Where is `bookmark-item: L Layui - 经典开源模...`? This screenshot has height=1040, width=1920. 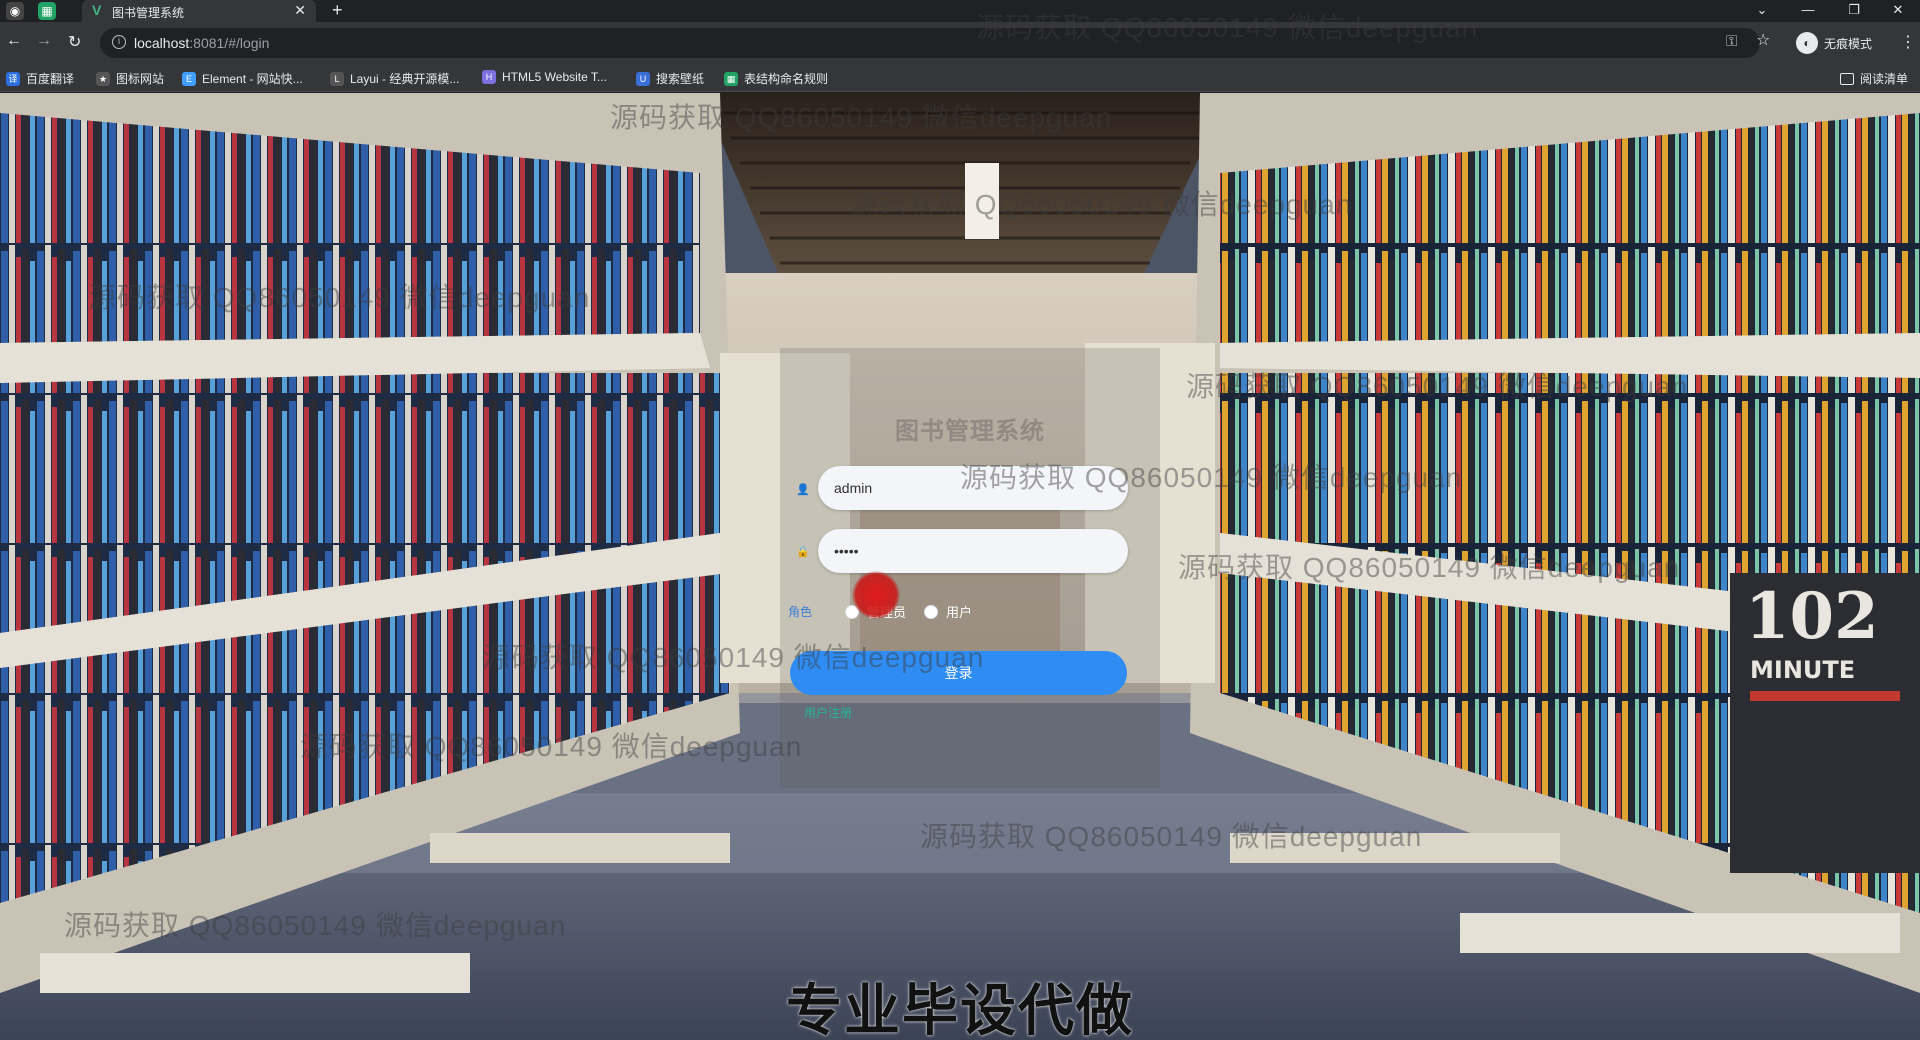 bookmark-item: L Layui - 经典开源模... is located at coordinates (394, 78).